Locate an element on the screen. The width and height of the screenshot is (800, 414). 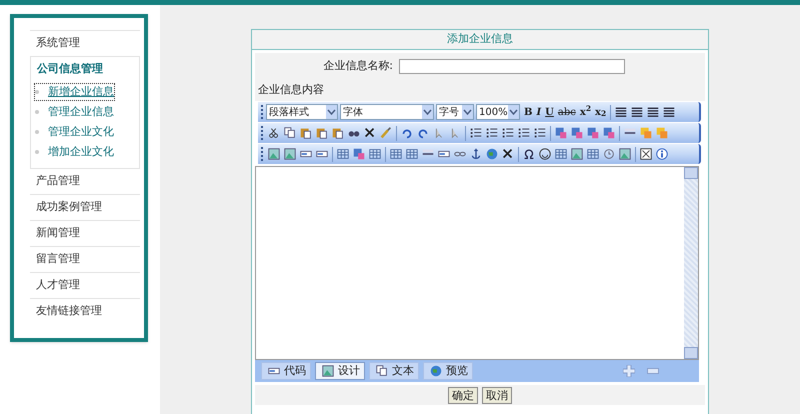
form-button: 取消 is located at coordinates (497, 395).